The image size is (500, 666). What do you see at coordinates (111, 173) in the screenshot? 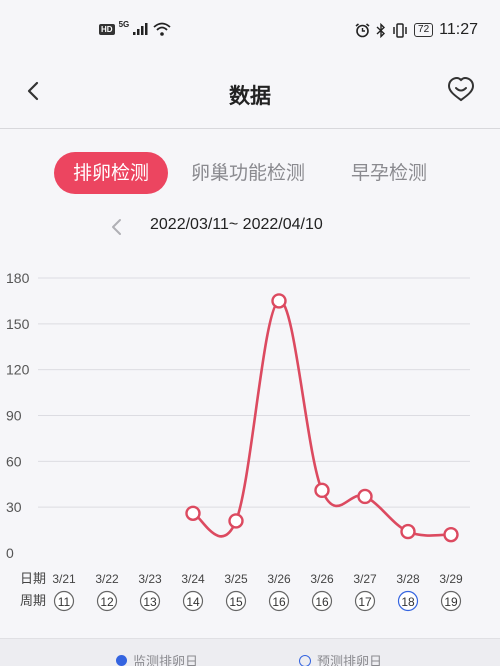
I see `tab-ovulation-test: 排卵检测` at bounding box center [111, 173].